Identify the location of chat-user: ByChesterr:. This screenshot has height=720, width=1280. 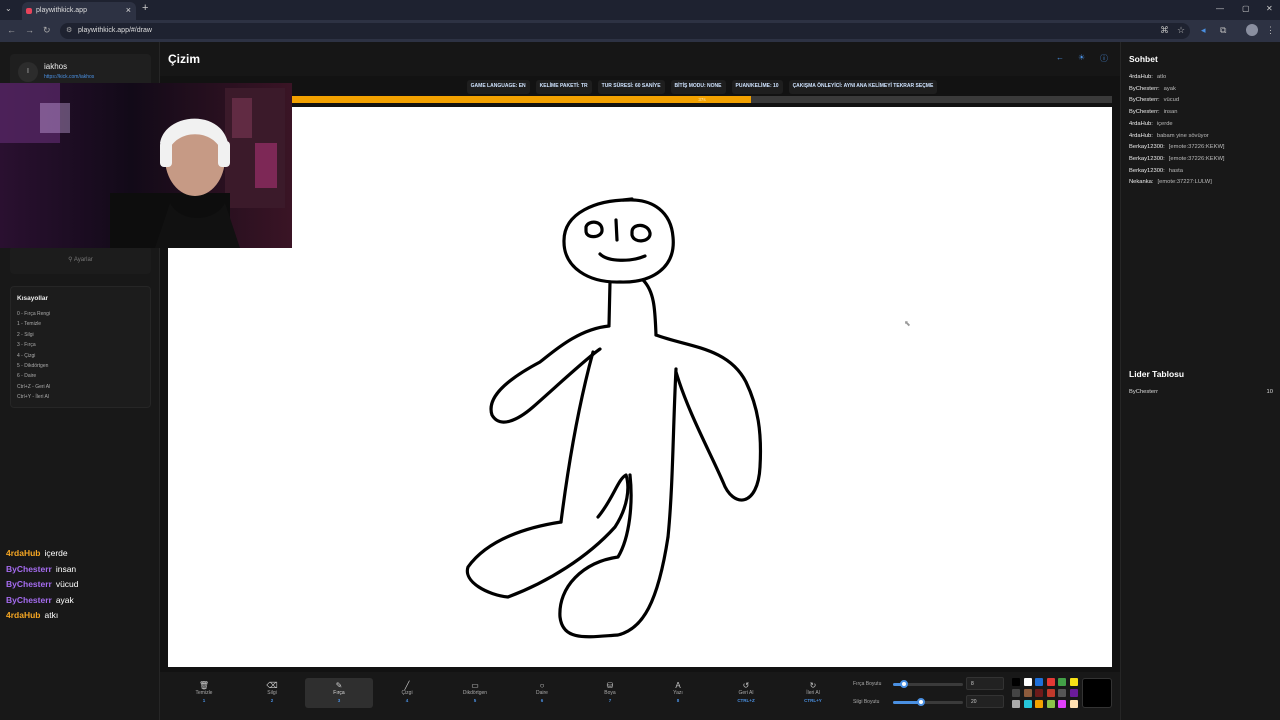
(1144, 112).